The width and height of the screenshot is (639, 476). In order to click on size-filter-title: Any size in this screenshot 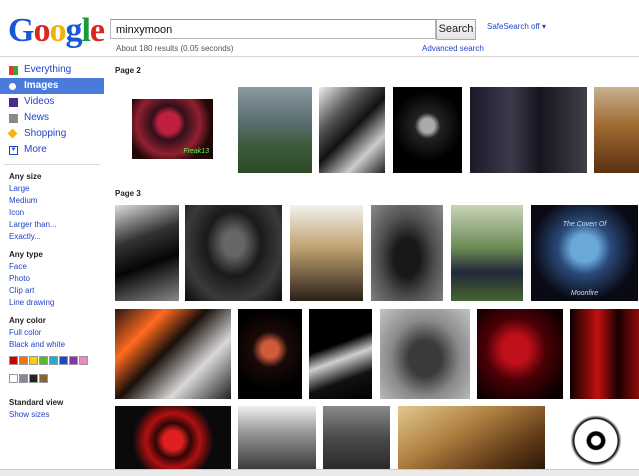, I will do `click(25, 176)`.